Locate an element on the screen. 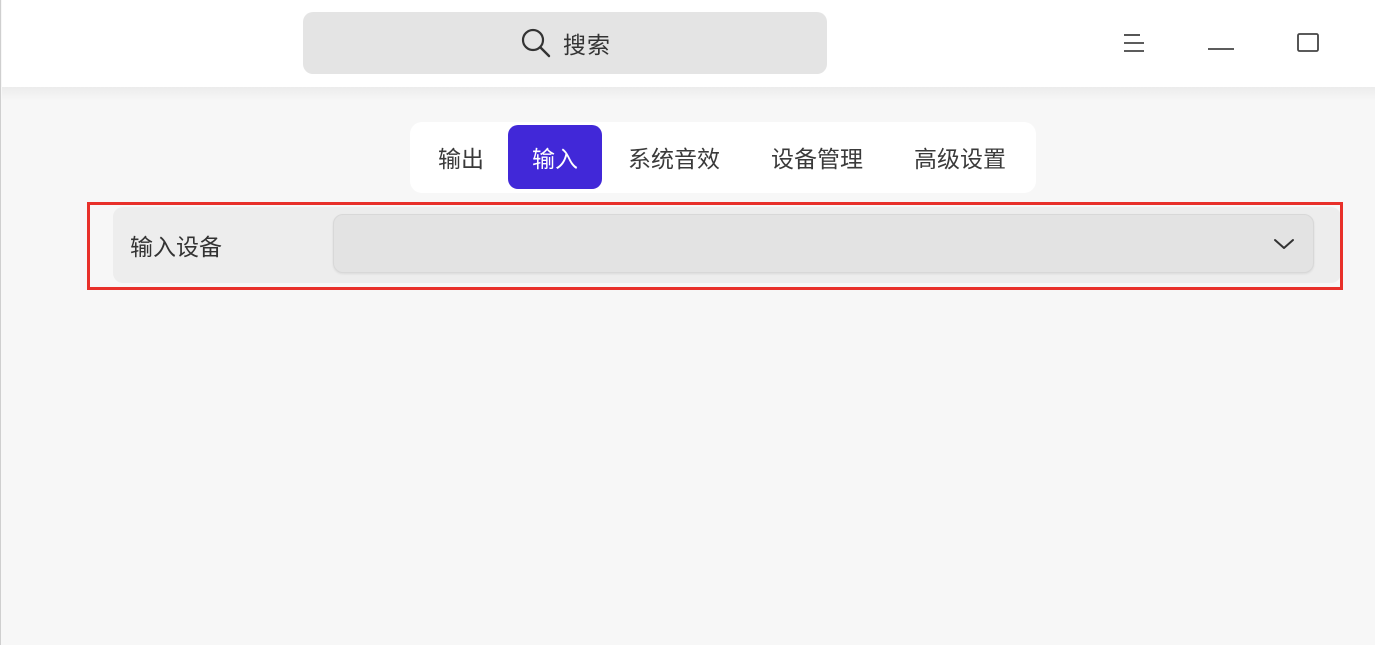  tab-system-sounds: 系统音效 is located at coordinates (674, 157).